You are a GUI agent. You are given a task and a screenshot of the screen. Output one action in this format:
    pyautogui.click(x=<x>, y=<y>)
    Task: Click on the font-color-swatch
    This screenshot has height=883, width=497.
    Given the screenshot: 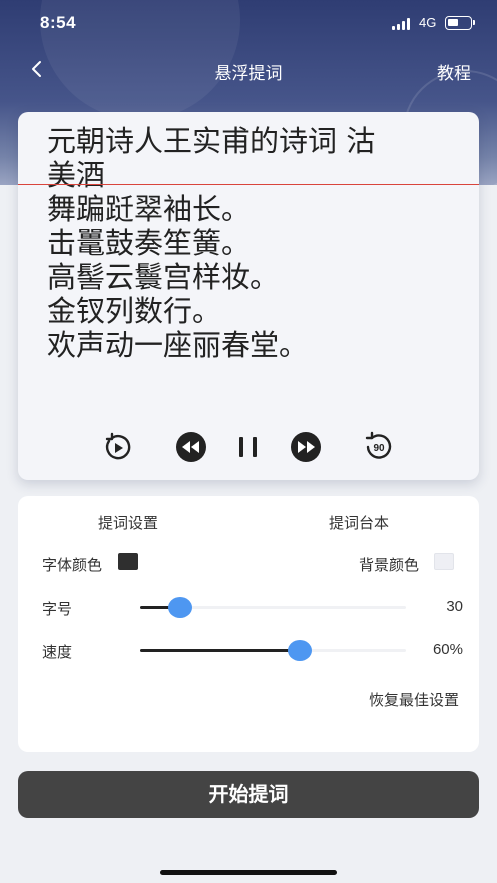 What is the action you would take?
    pyautogui.click(x=128, y=561)
    